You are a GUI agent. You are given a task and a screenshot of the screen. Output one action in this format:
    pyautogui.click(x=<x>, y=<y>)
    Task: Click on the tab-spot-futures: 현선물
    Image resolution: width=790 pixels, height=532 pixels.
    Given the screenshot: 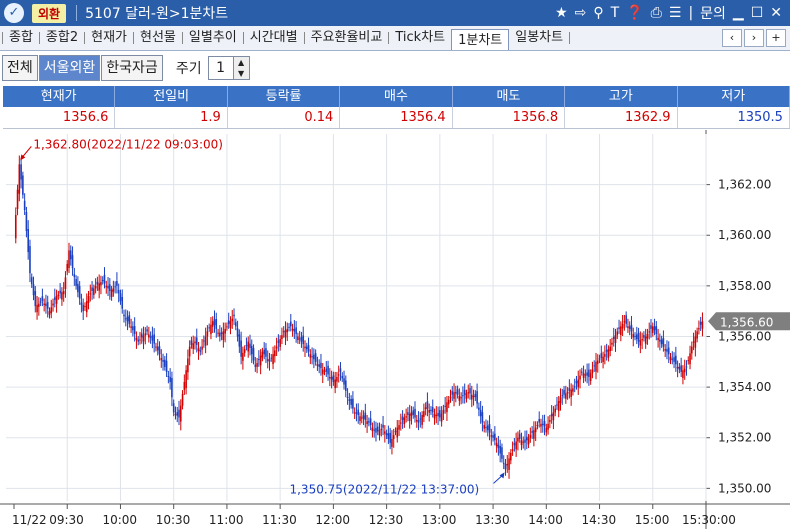 What is the action you would take?
    pyautogui.click(x=158, y=38)
    